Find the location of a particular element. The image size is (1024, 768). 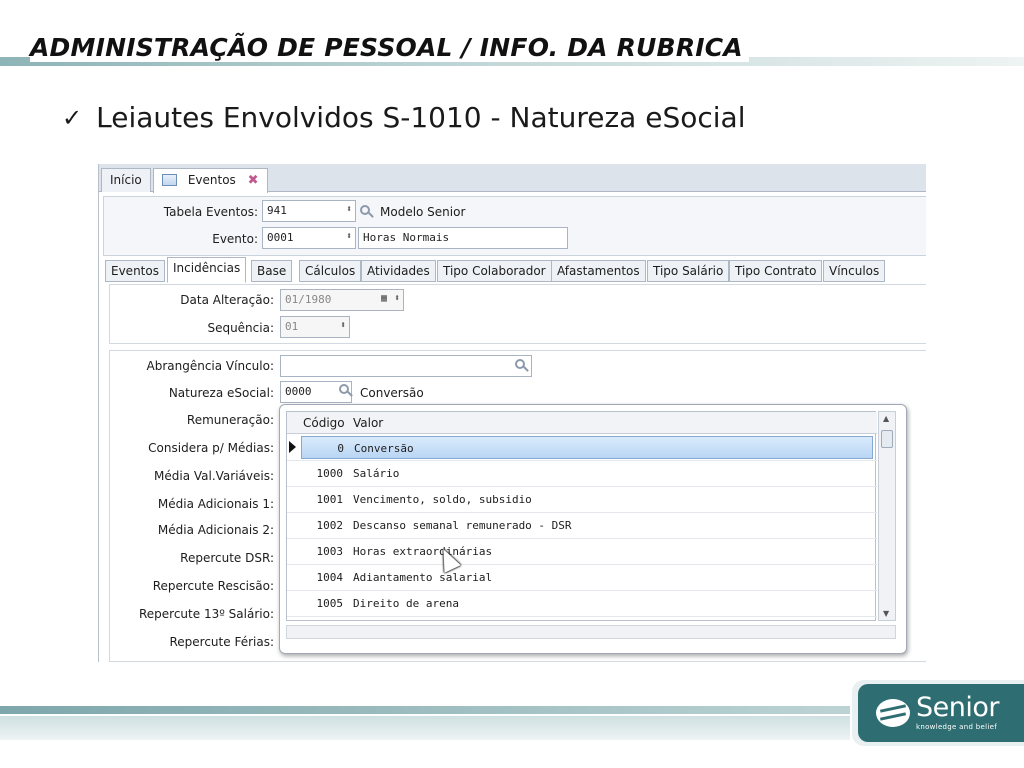

cell-value: Conversão is located at coordinates (384, 448).